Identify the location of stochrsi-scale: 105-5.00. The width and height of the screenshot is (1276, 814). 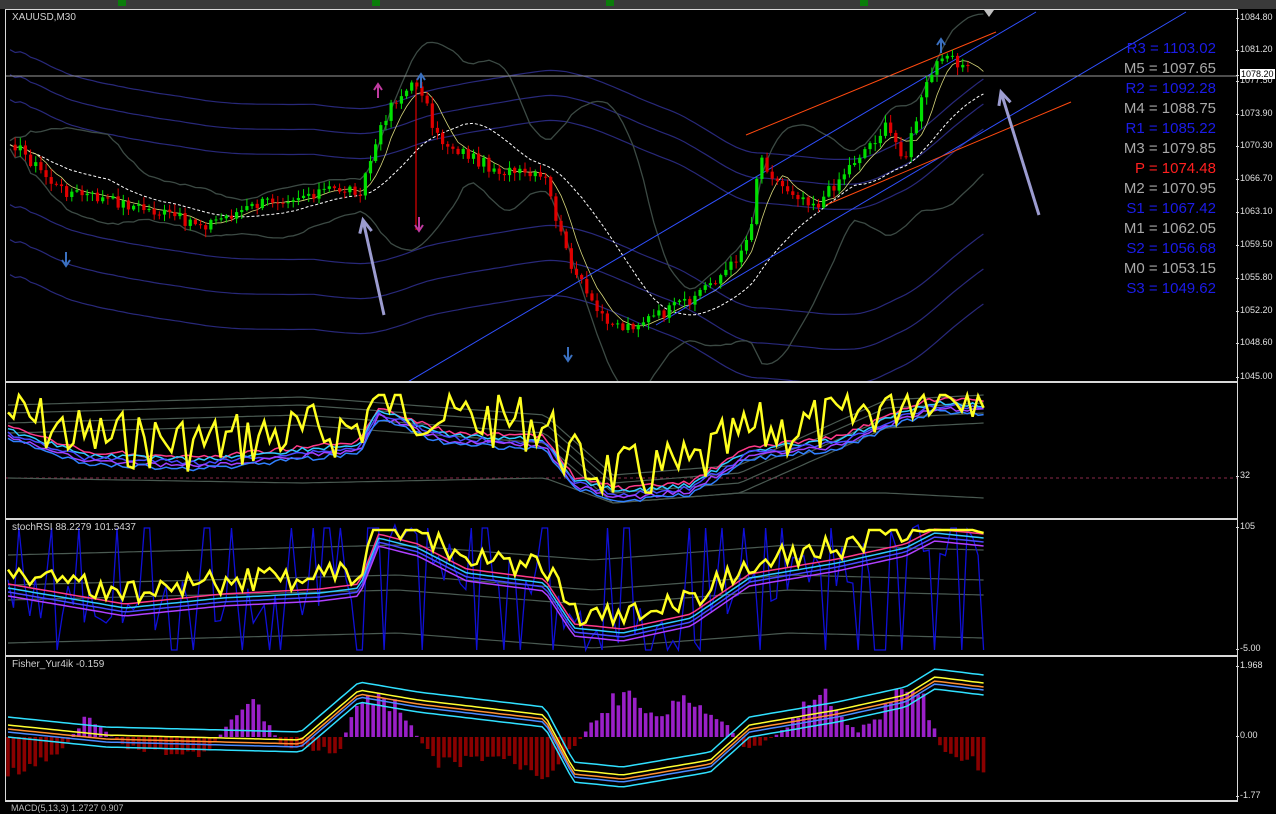
(1257, 587).